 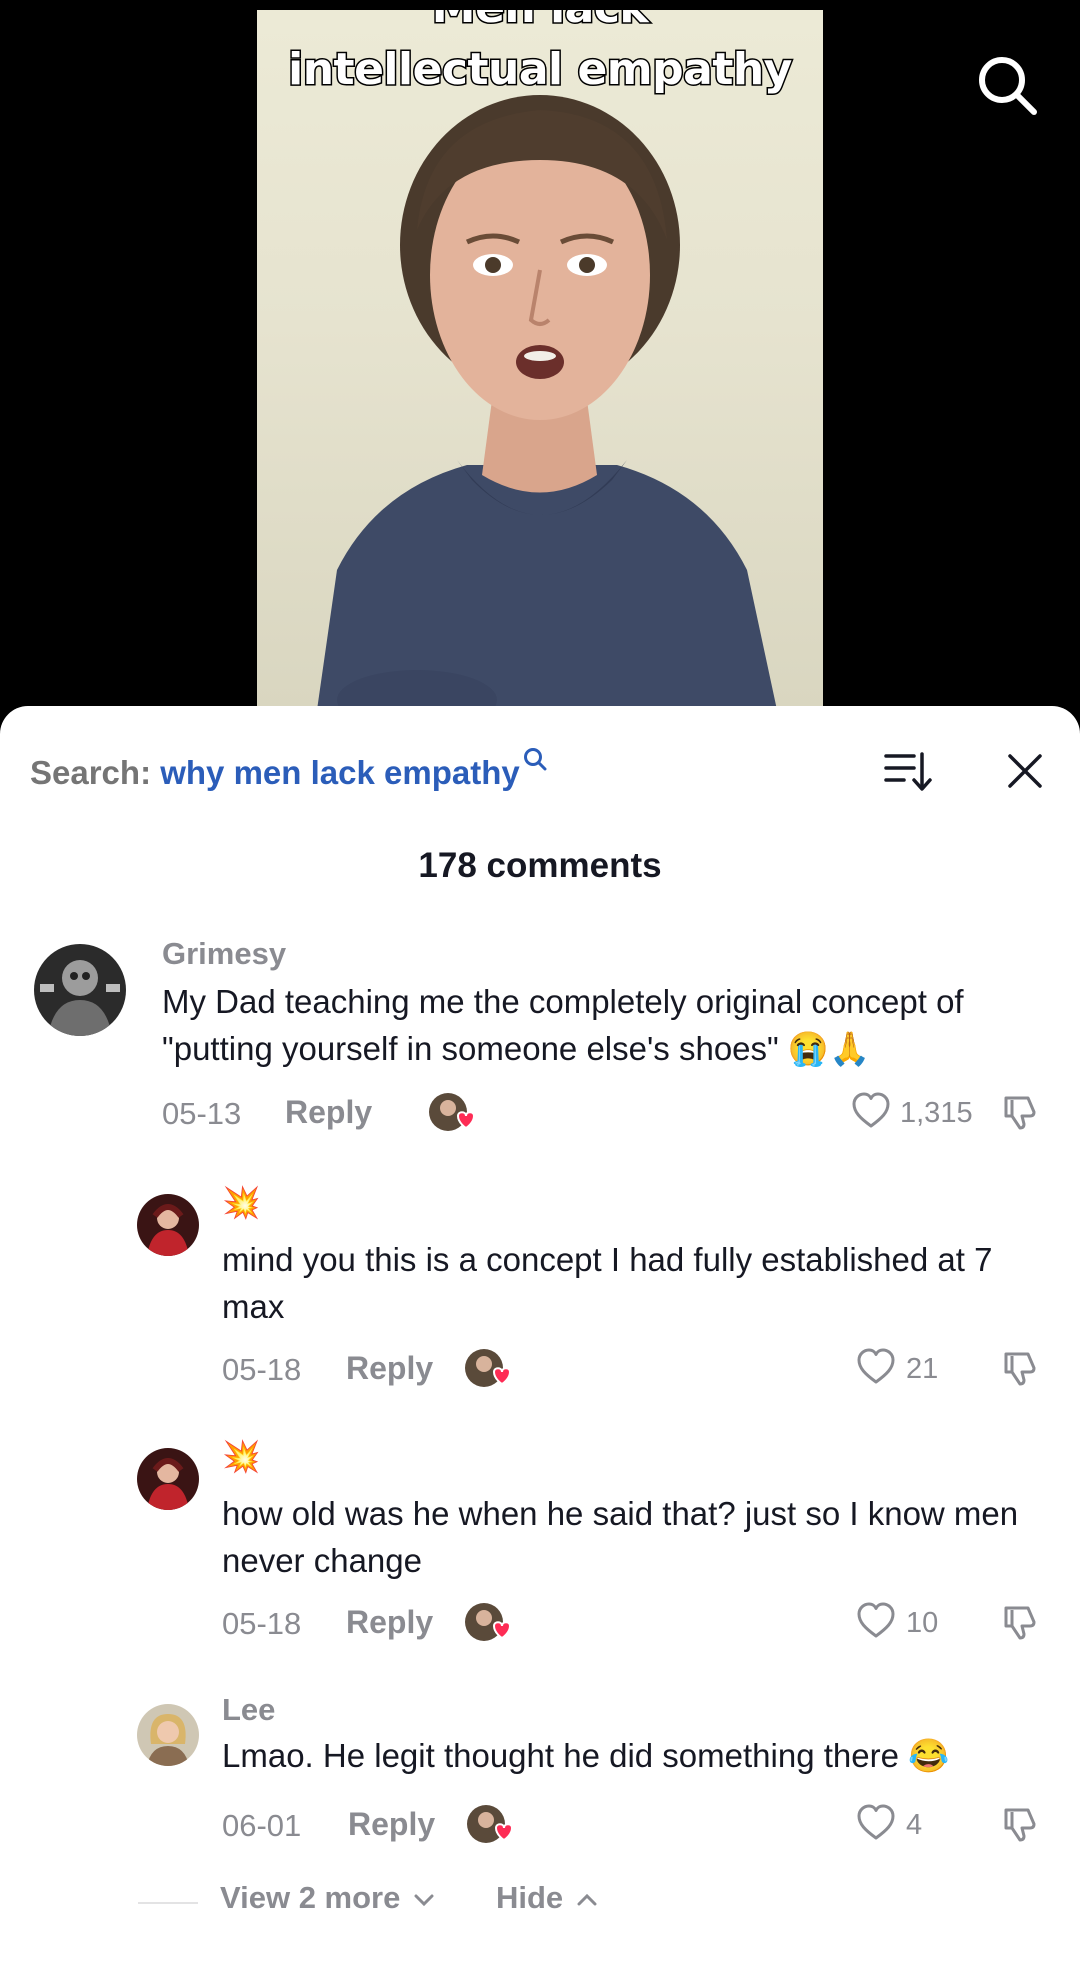 What do you see at coordinates (540, 865) in the screenshot?
I see `comment-count: 178 comments` at bounding box center [540, 865].